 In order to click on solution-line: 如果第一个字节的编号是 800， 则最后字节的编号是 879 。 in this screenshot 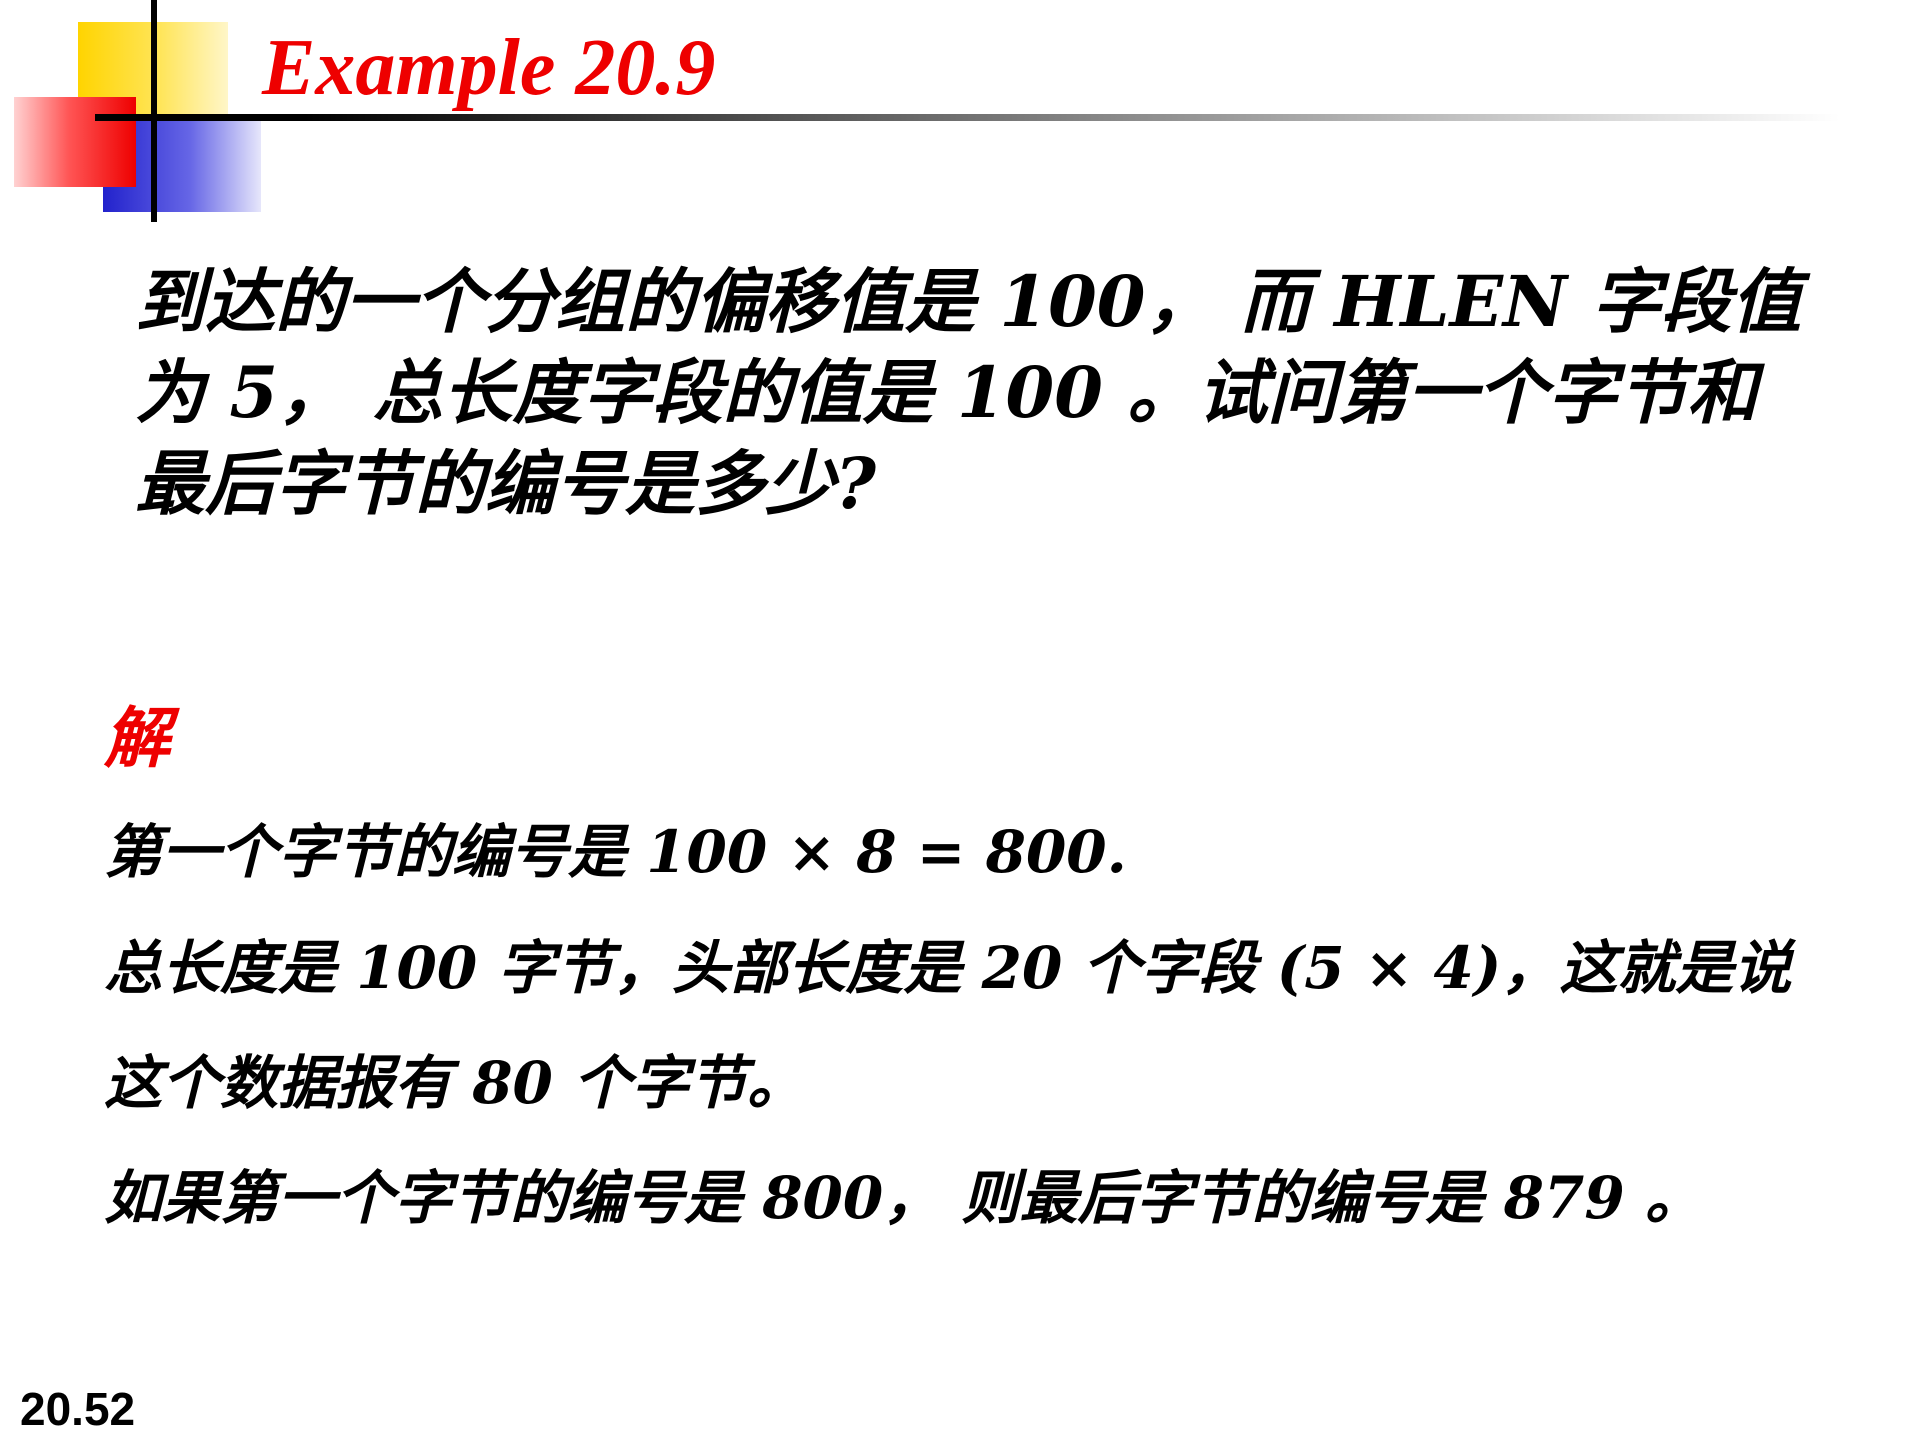, I will do `click(903, 1198)`.